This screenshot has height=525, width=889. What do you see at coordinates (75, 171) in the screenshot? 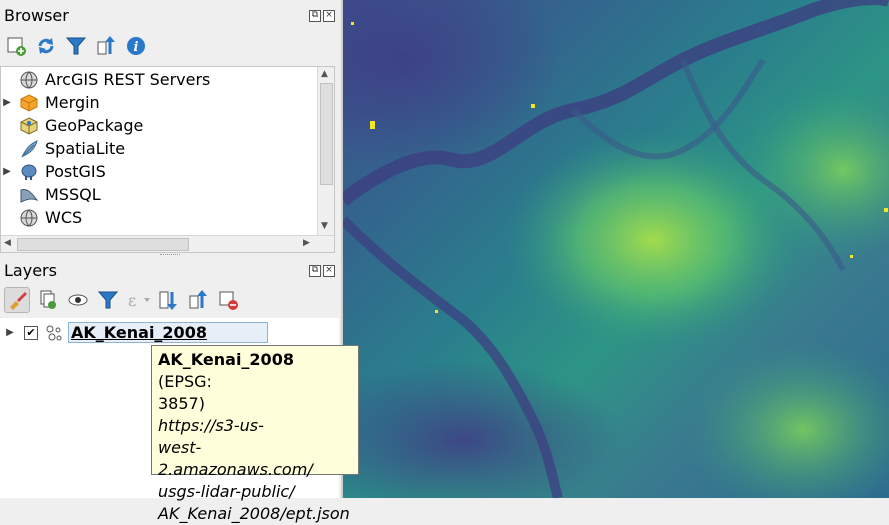
I see `browser-item-label: PostGIS` at bounding box center [75, 171].